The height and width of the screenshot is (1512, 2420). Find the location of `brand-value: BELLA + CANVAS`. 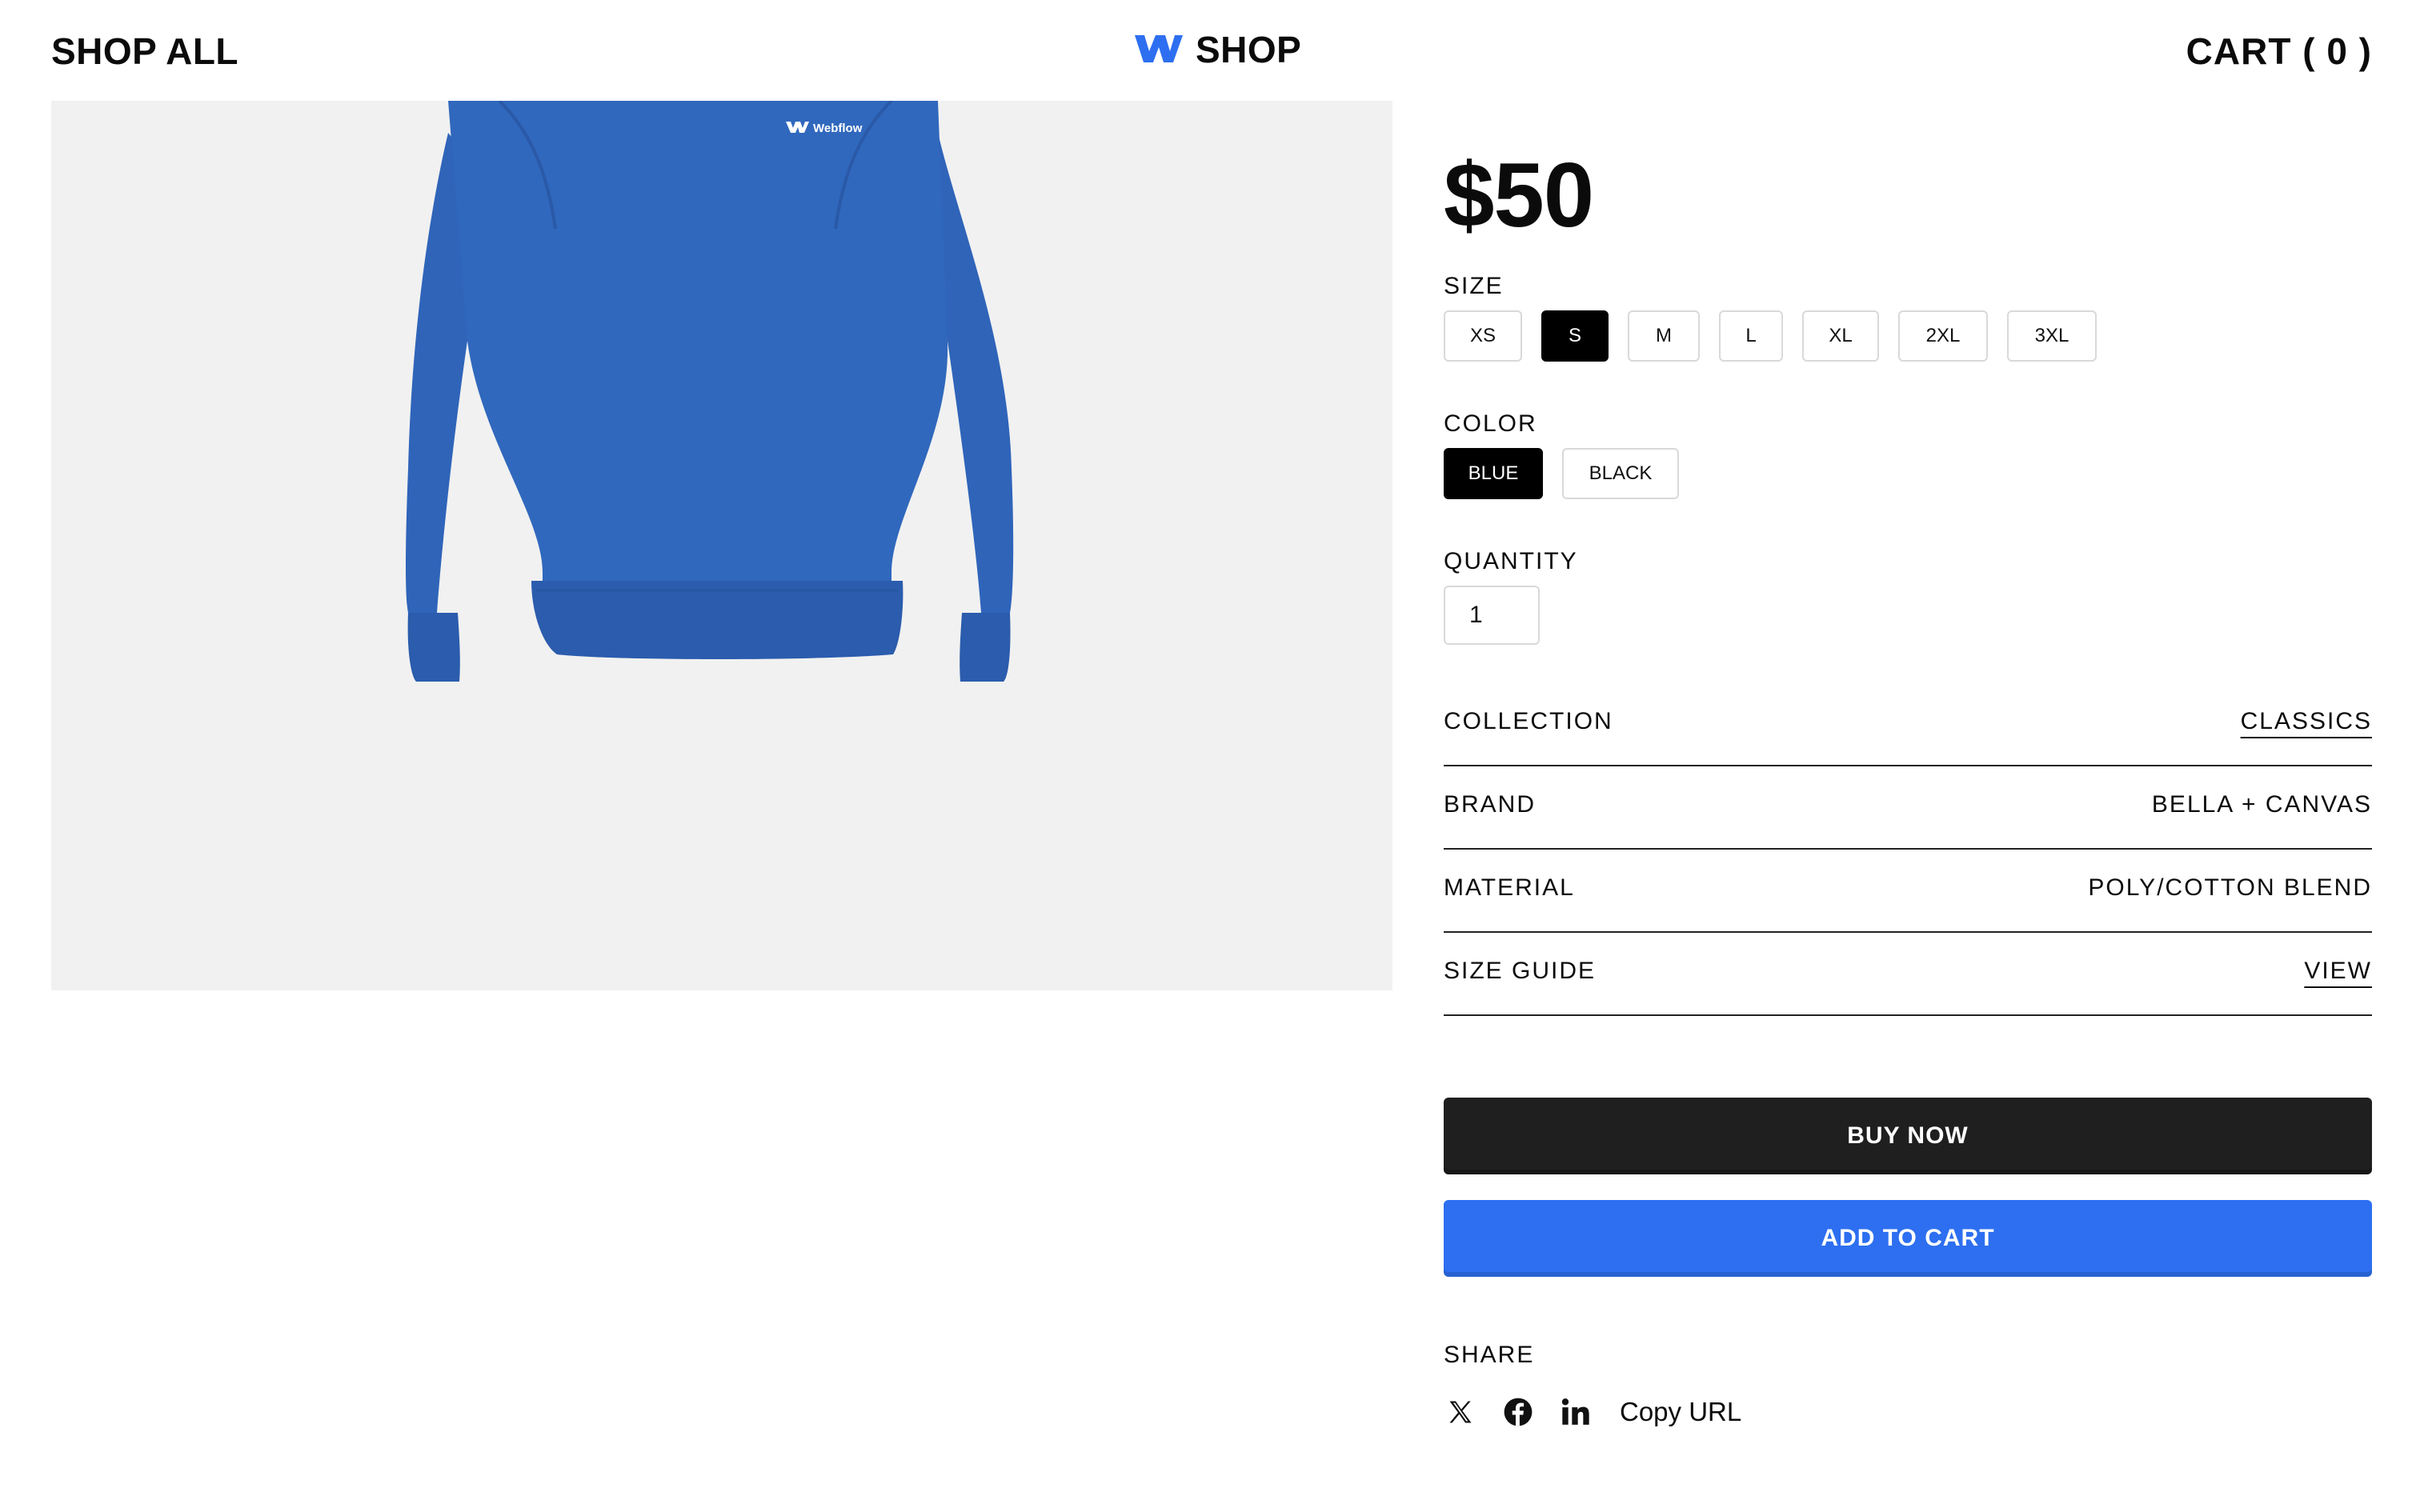

brand-value: BELLA + CANVAS is located at coordinates (2261, 804).